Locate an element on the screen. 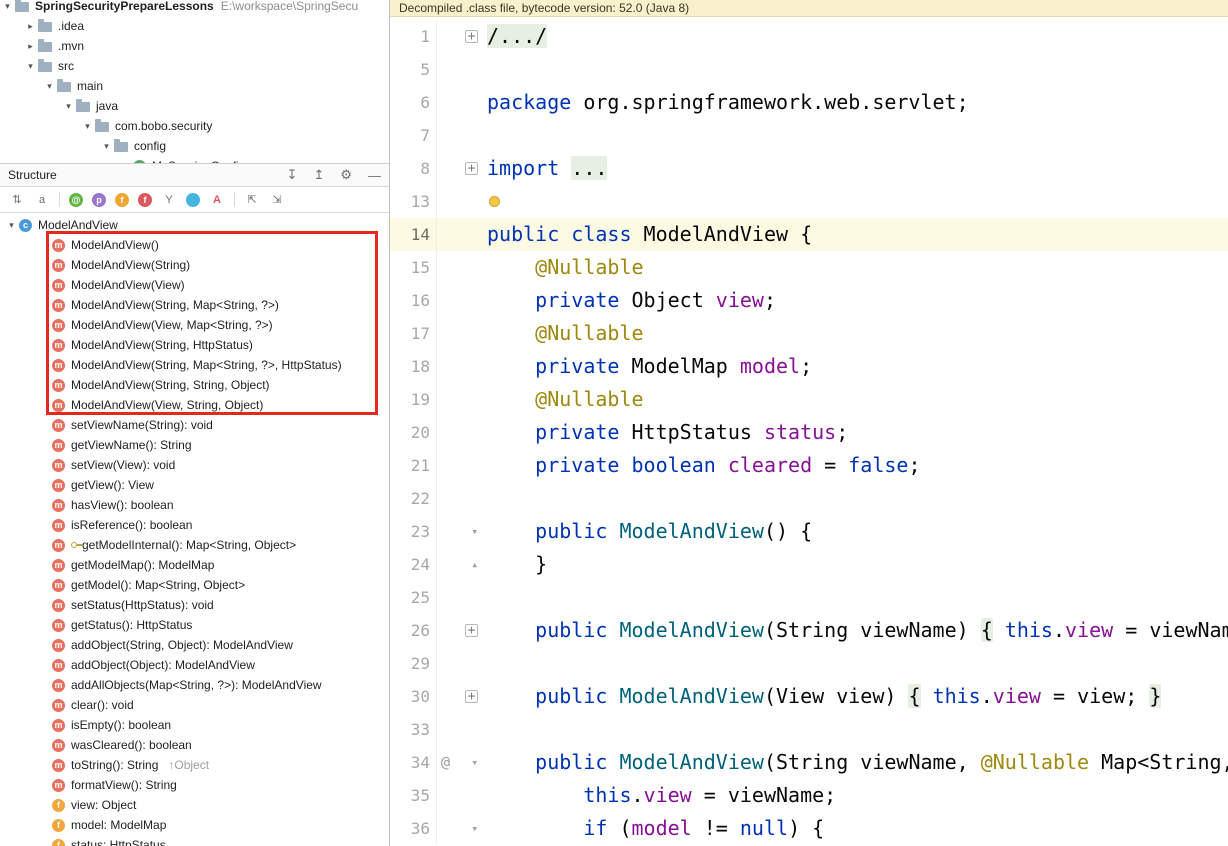 Image resolution: width=1228 pixels, height=846 pixels. collapse-all-icon: ↥ is located at coordinates (318, 175).